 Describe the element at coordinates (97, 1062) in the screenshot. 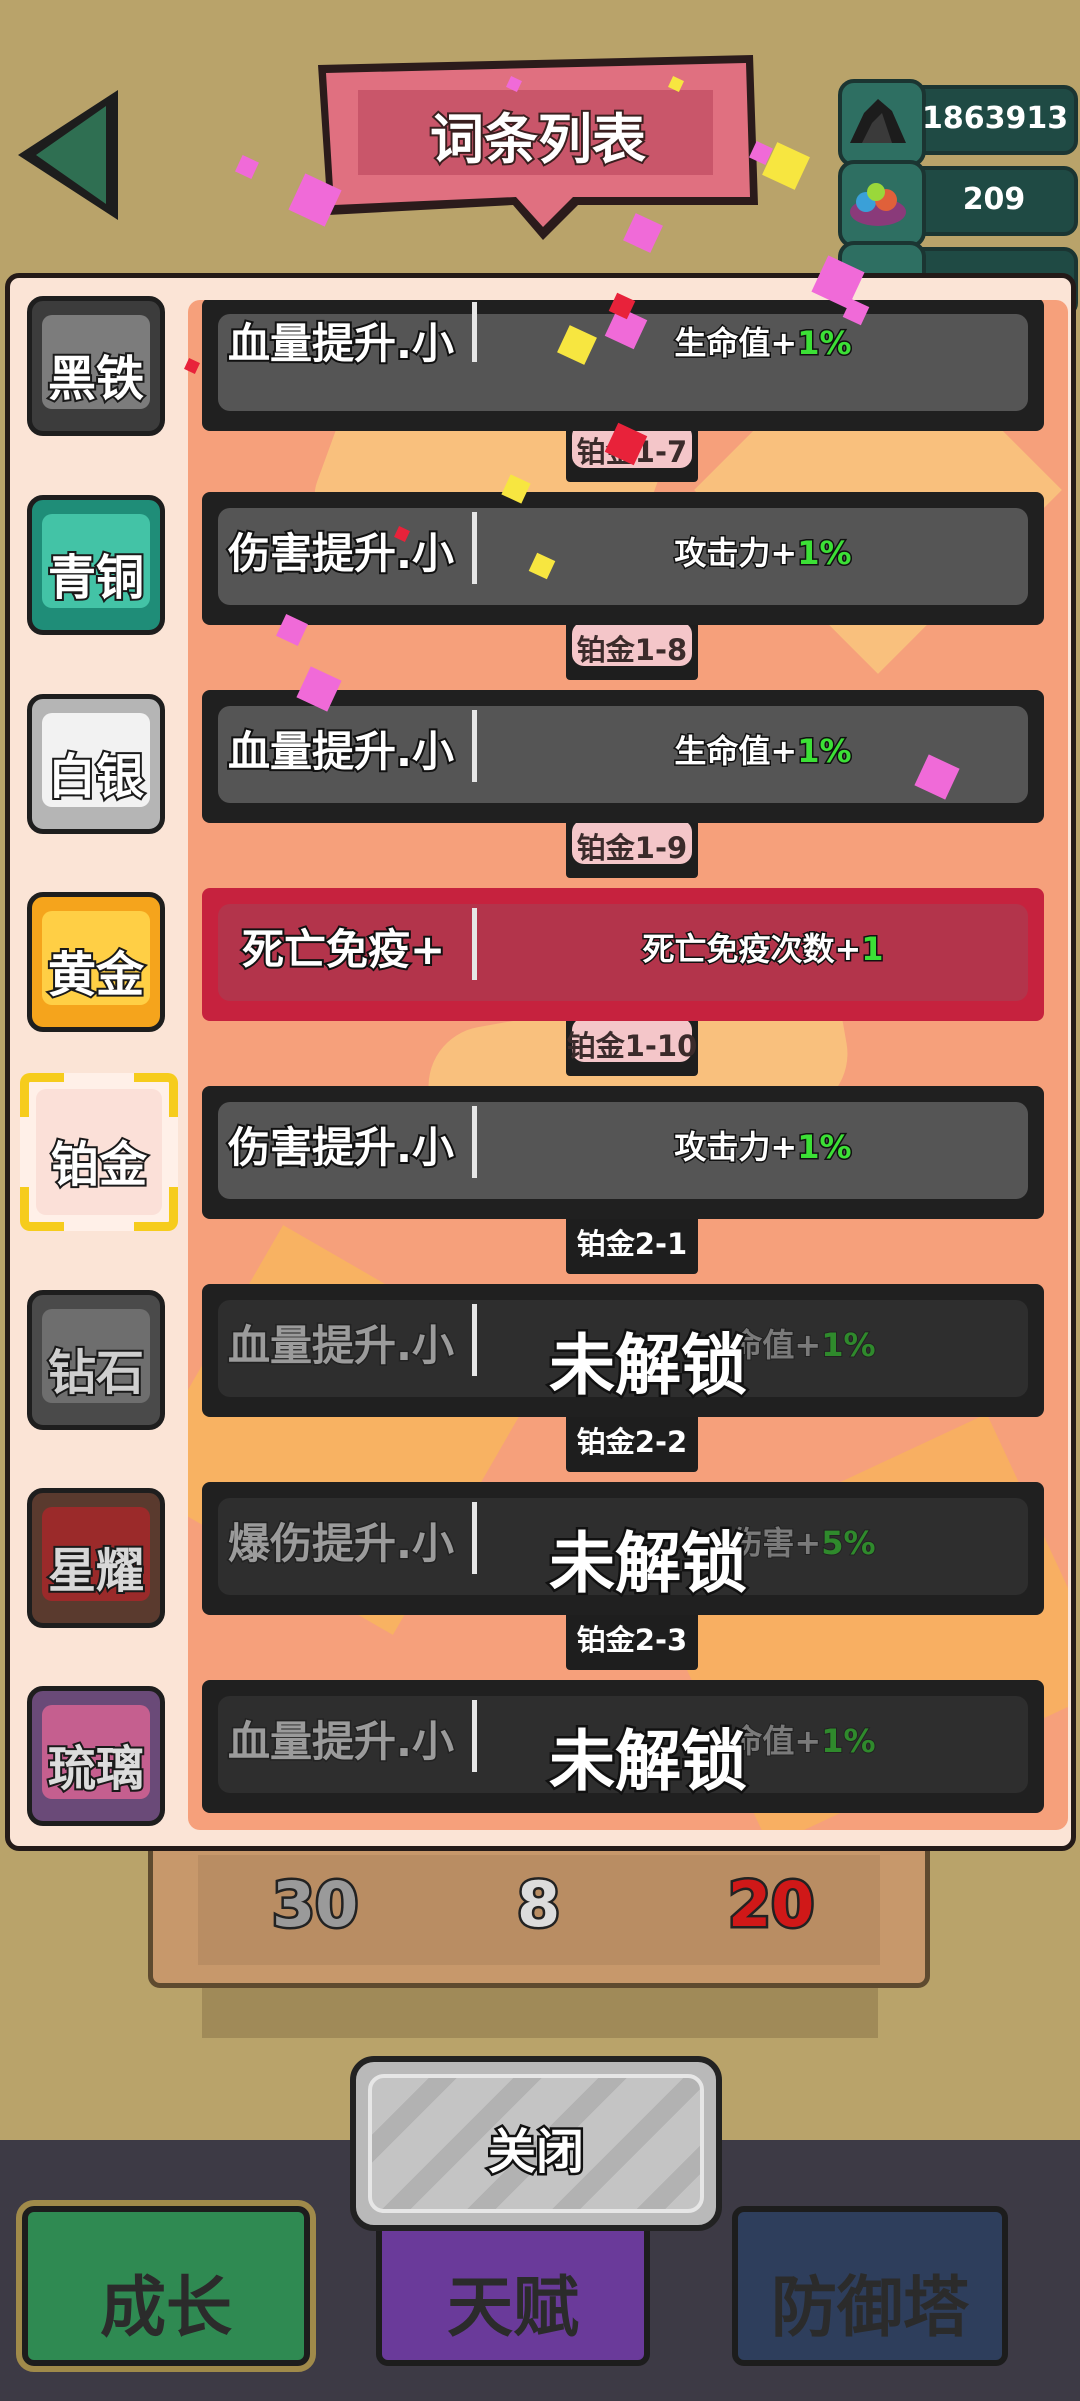

I see `tier-sidebar: 黑铁 青铜 白银 黄金 铂金 钻石 星耀 琉璃` at that location.